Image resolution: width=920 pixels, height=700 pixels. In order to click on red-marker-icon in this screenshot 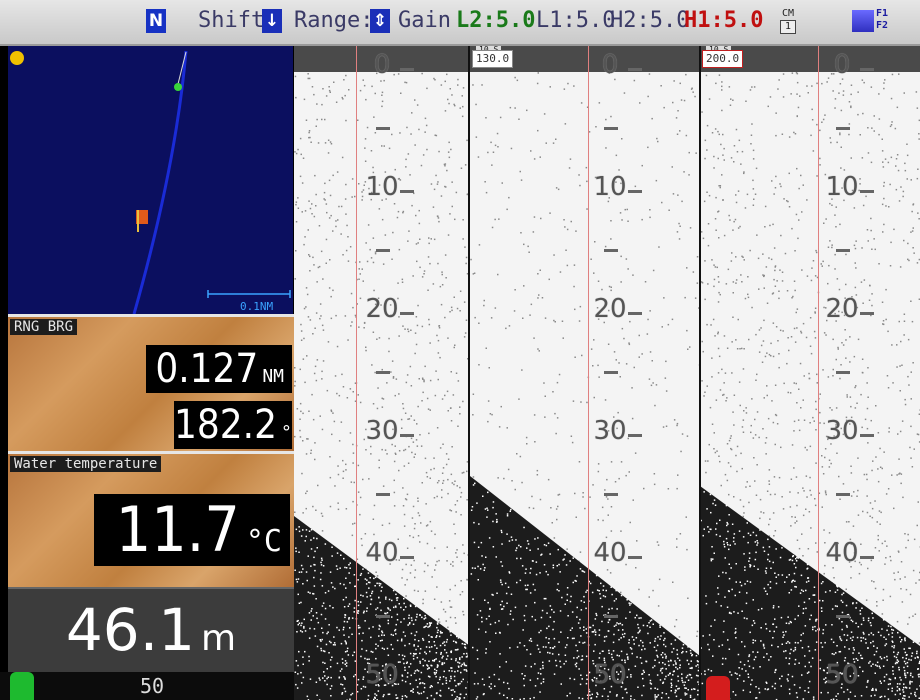, I will do `click(718, 688)`.